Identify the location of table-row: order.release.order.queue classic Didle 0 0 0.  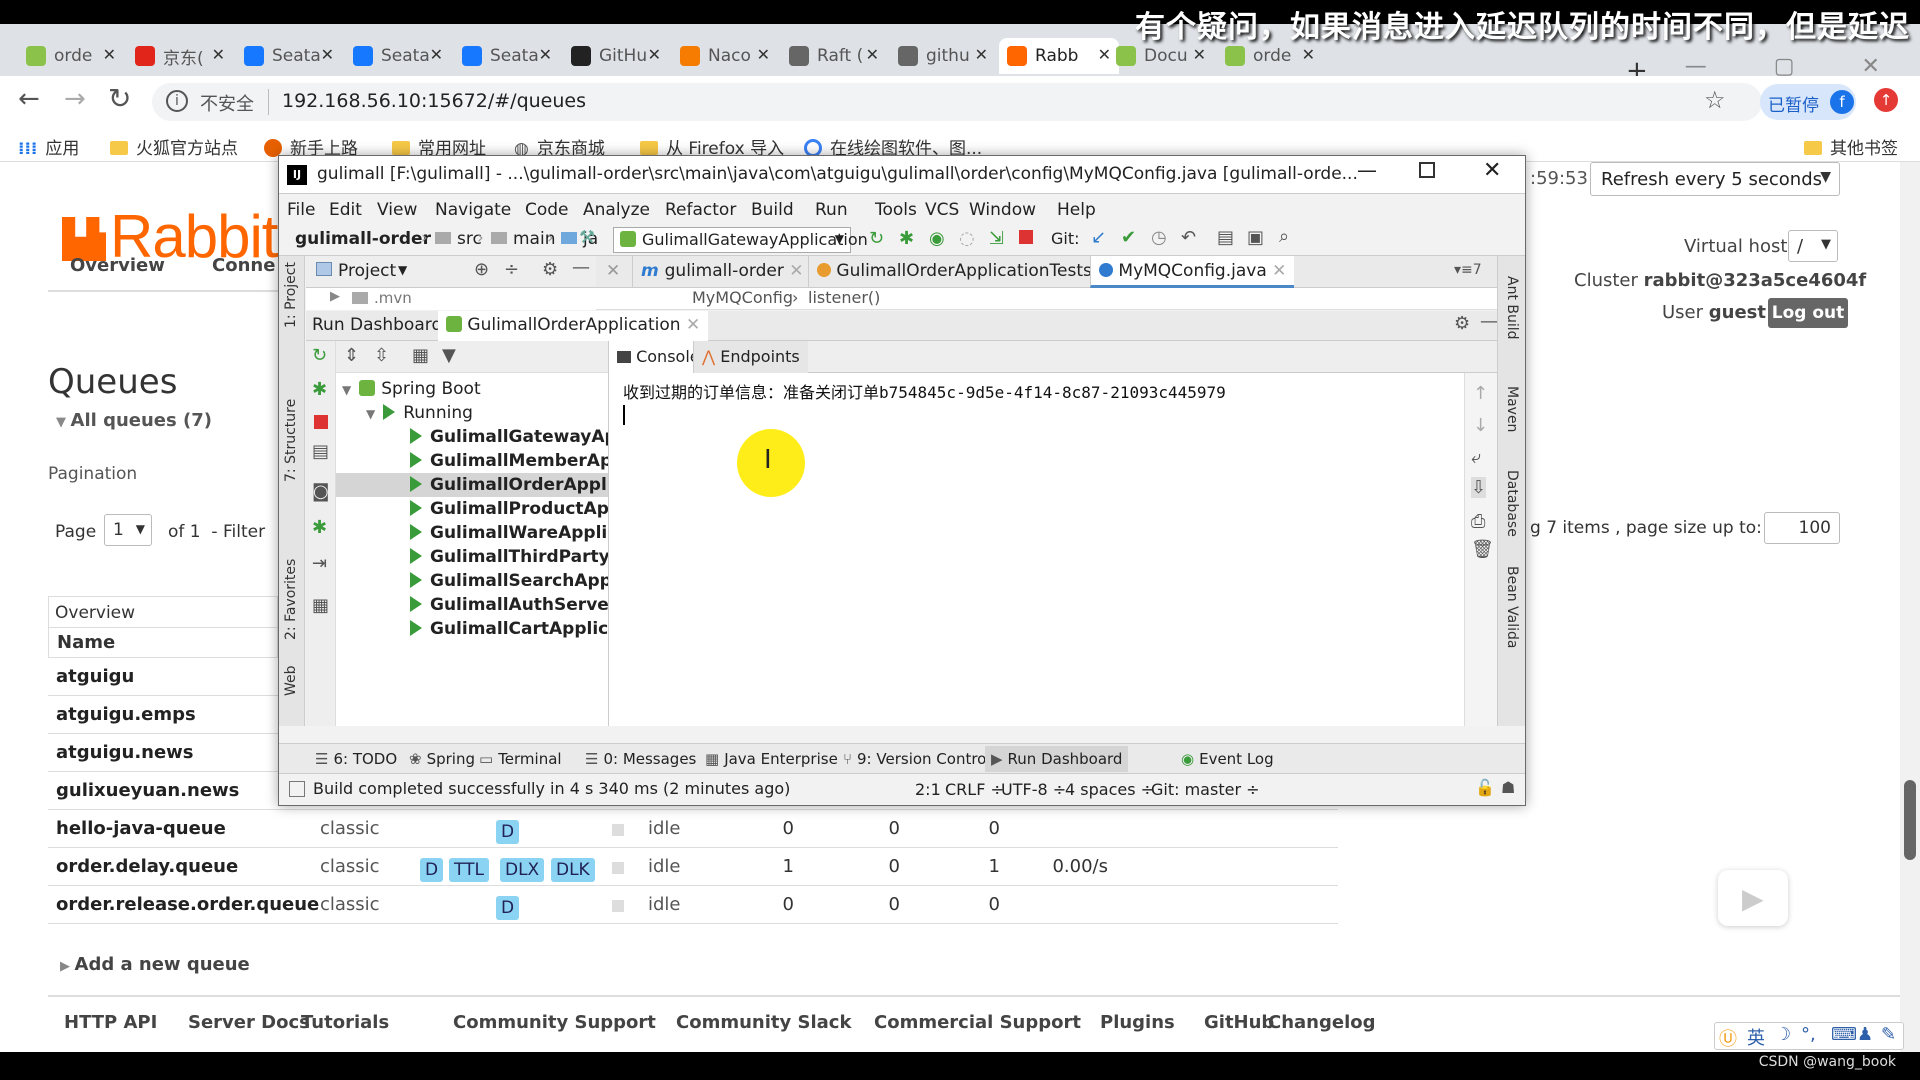
(693, 905).